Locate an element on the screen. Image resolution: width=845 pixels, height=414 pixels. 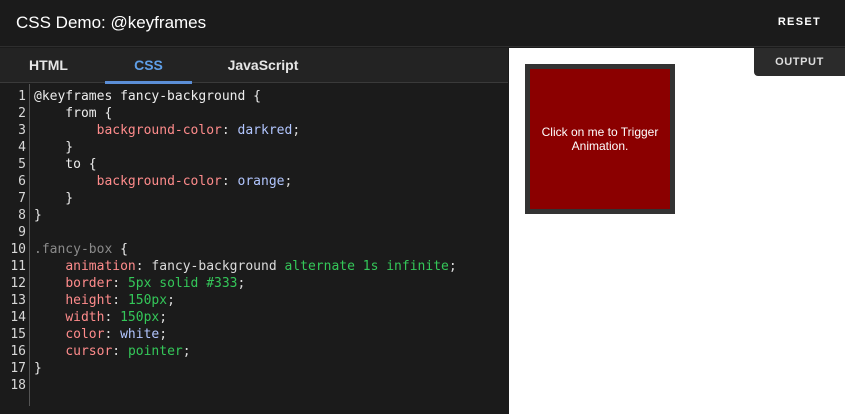
code-token: animation is located at coordinates (100, 266).